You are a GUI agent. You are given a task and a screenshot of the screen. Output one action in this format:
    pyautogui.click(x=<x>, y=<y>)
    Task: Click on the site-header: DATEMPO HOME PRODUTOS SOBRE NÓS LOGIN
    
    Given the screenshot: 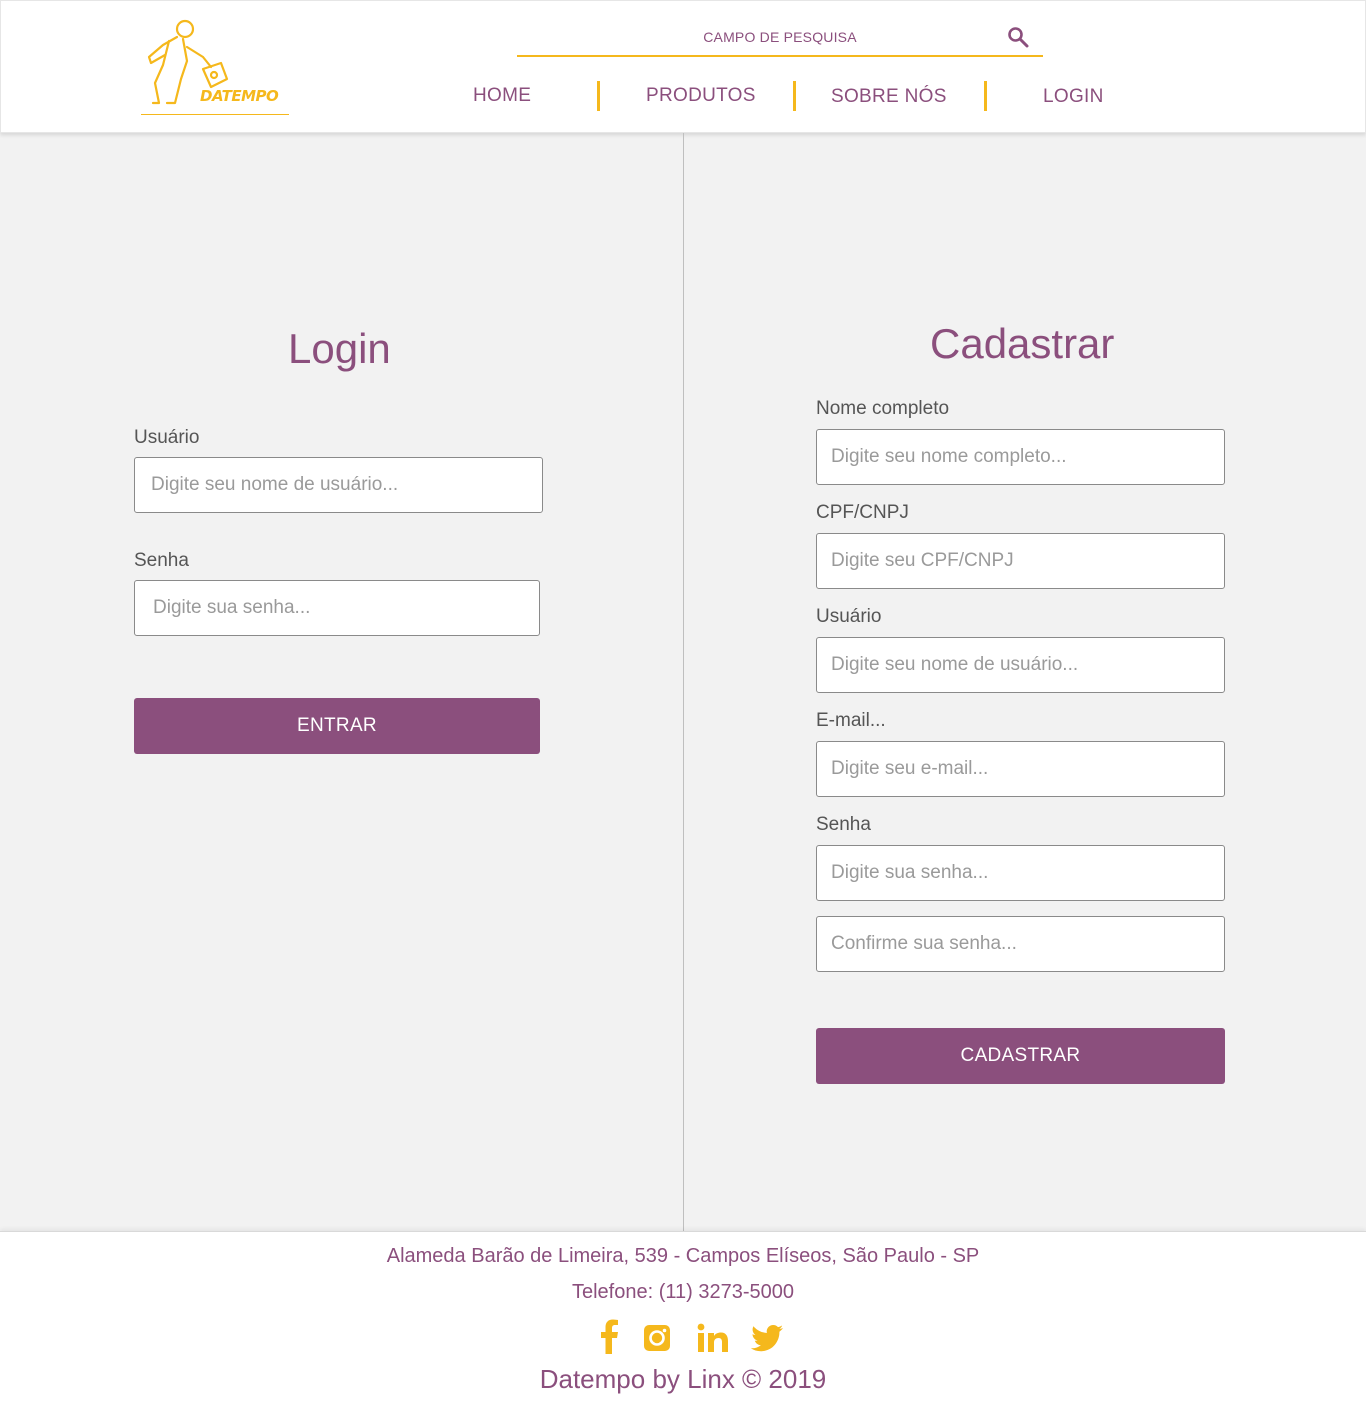 What is the action you would take?
    pyautogui.click(x=683, y=66)
    